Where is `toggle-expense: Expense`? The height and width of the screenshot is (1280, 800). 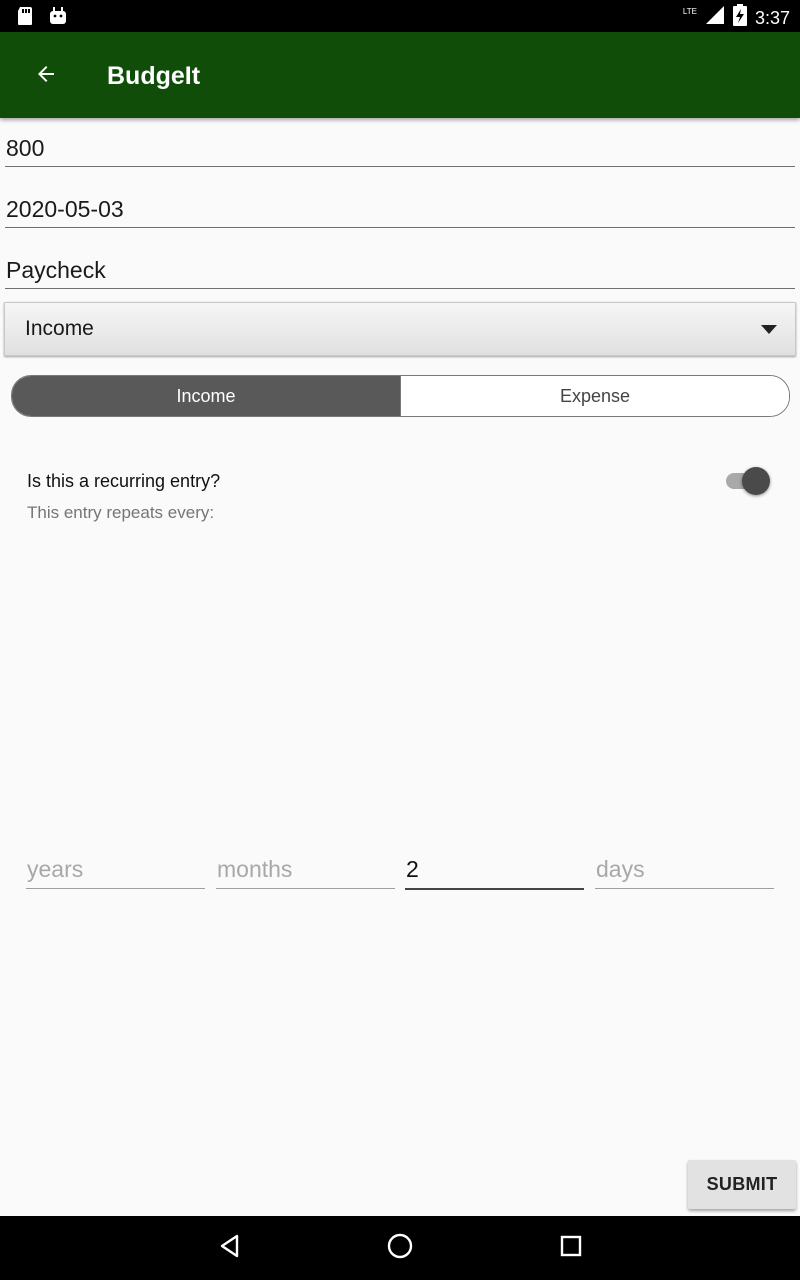 toggle-expense: Expense is located at coordinates (594, 396).